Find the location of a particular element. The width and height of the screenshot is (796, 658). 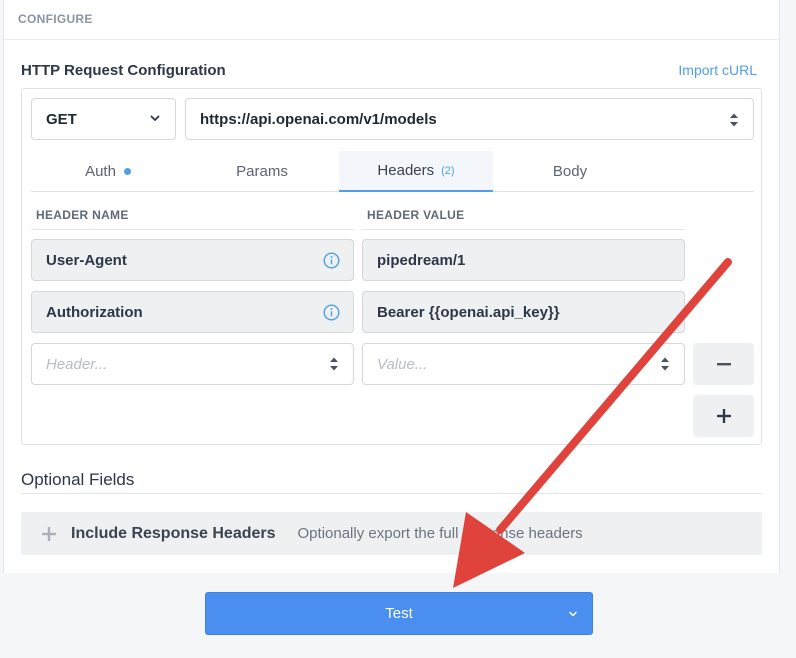

remove-header-button is located at coordinates (723, 364).